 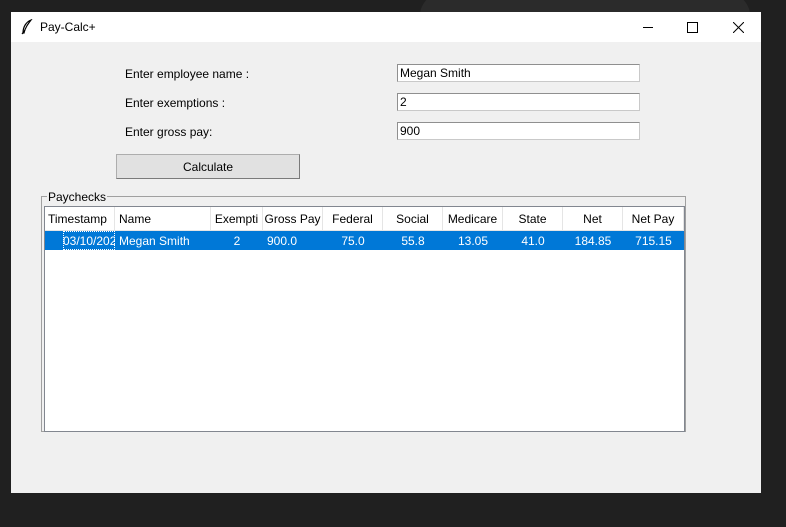 I want to click on employee-name-label: Enter employee name :, so click(x=187, y=74).